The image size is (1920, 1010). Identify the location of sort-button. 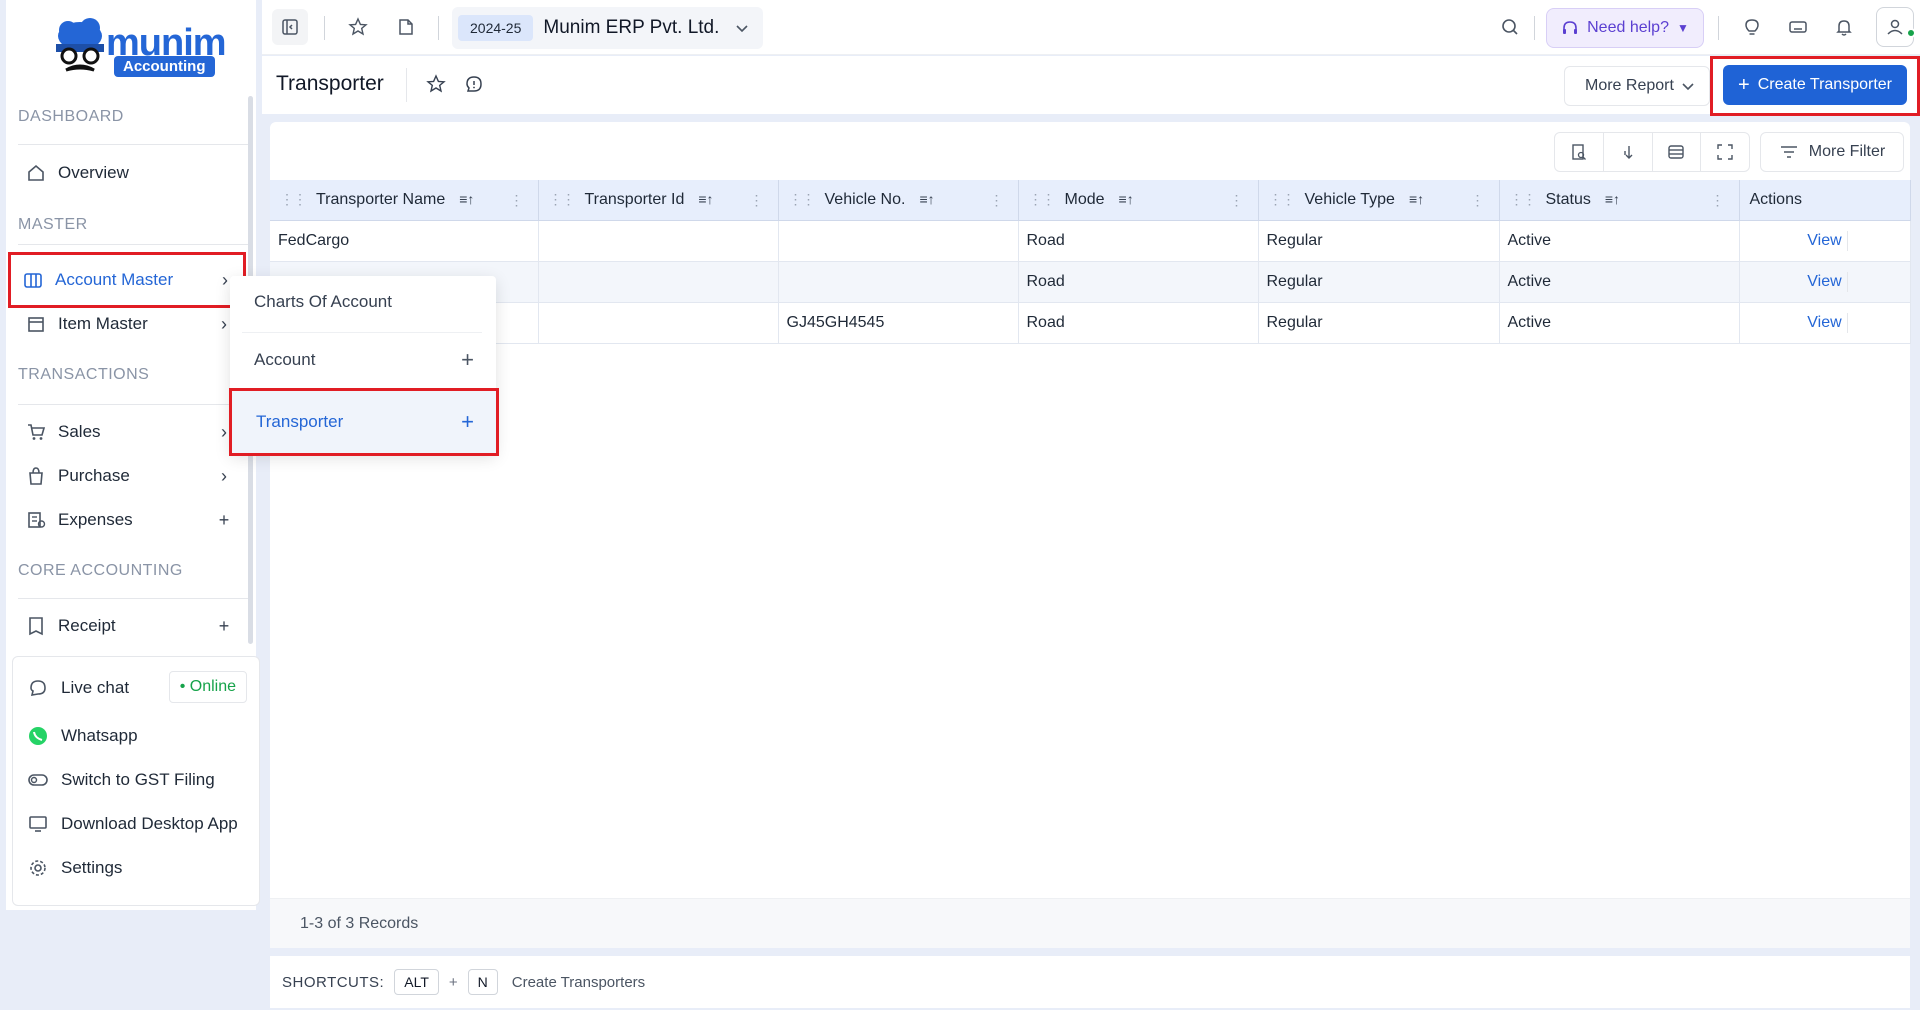
(1628, 152).